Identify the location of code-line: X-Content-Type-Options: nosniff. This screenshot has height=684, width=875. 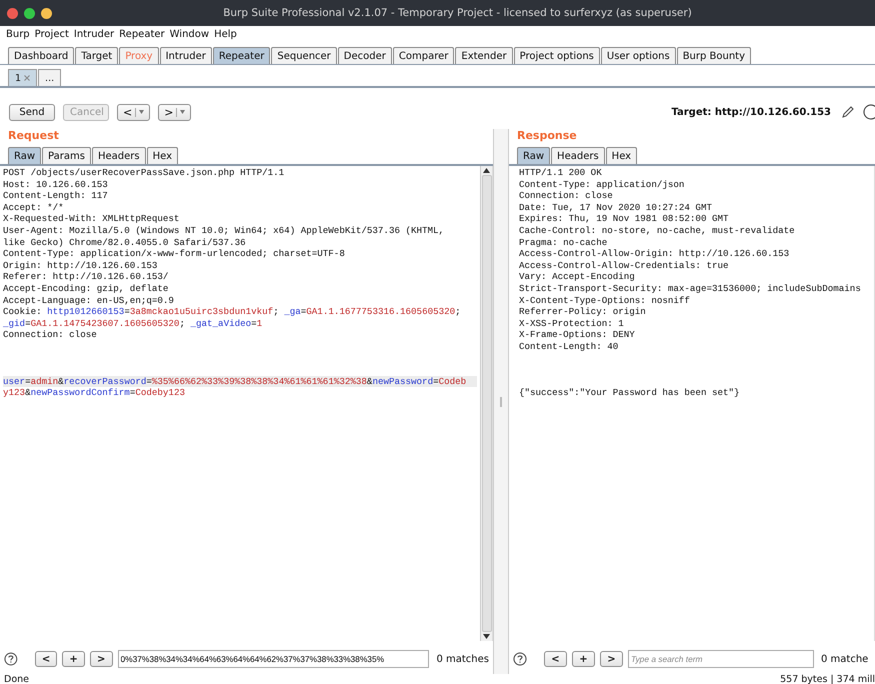
(605, 300).